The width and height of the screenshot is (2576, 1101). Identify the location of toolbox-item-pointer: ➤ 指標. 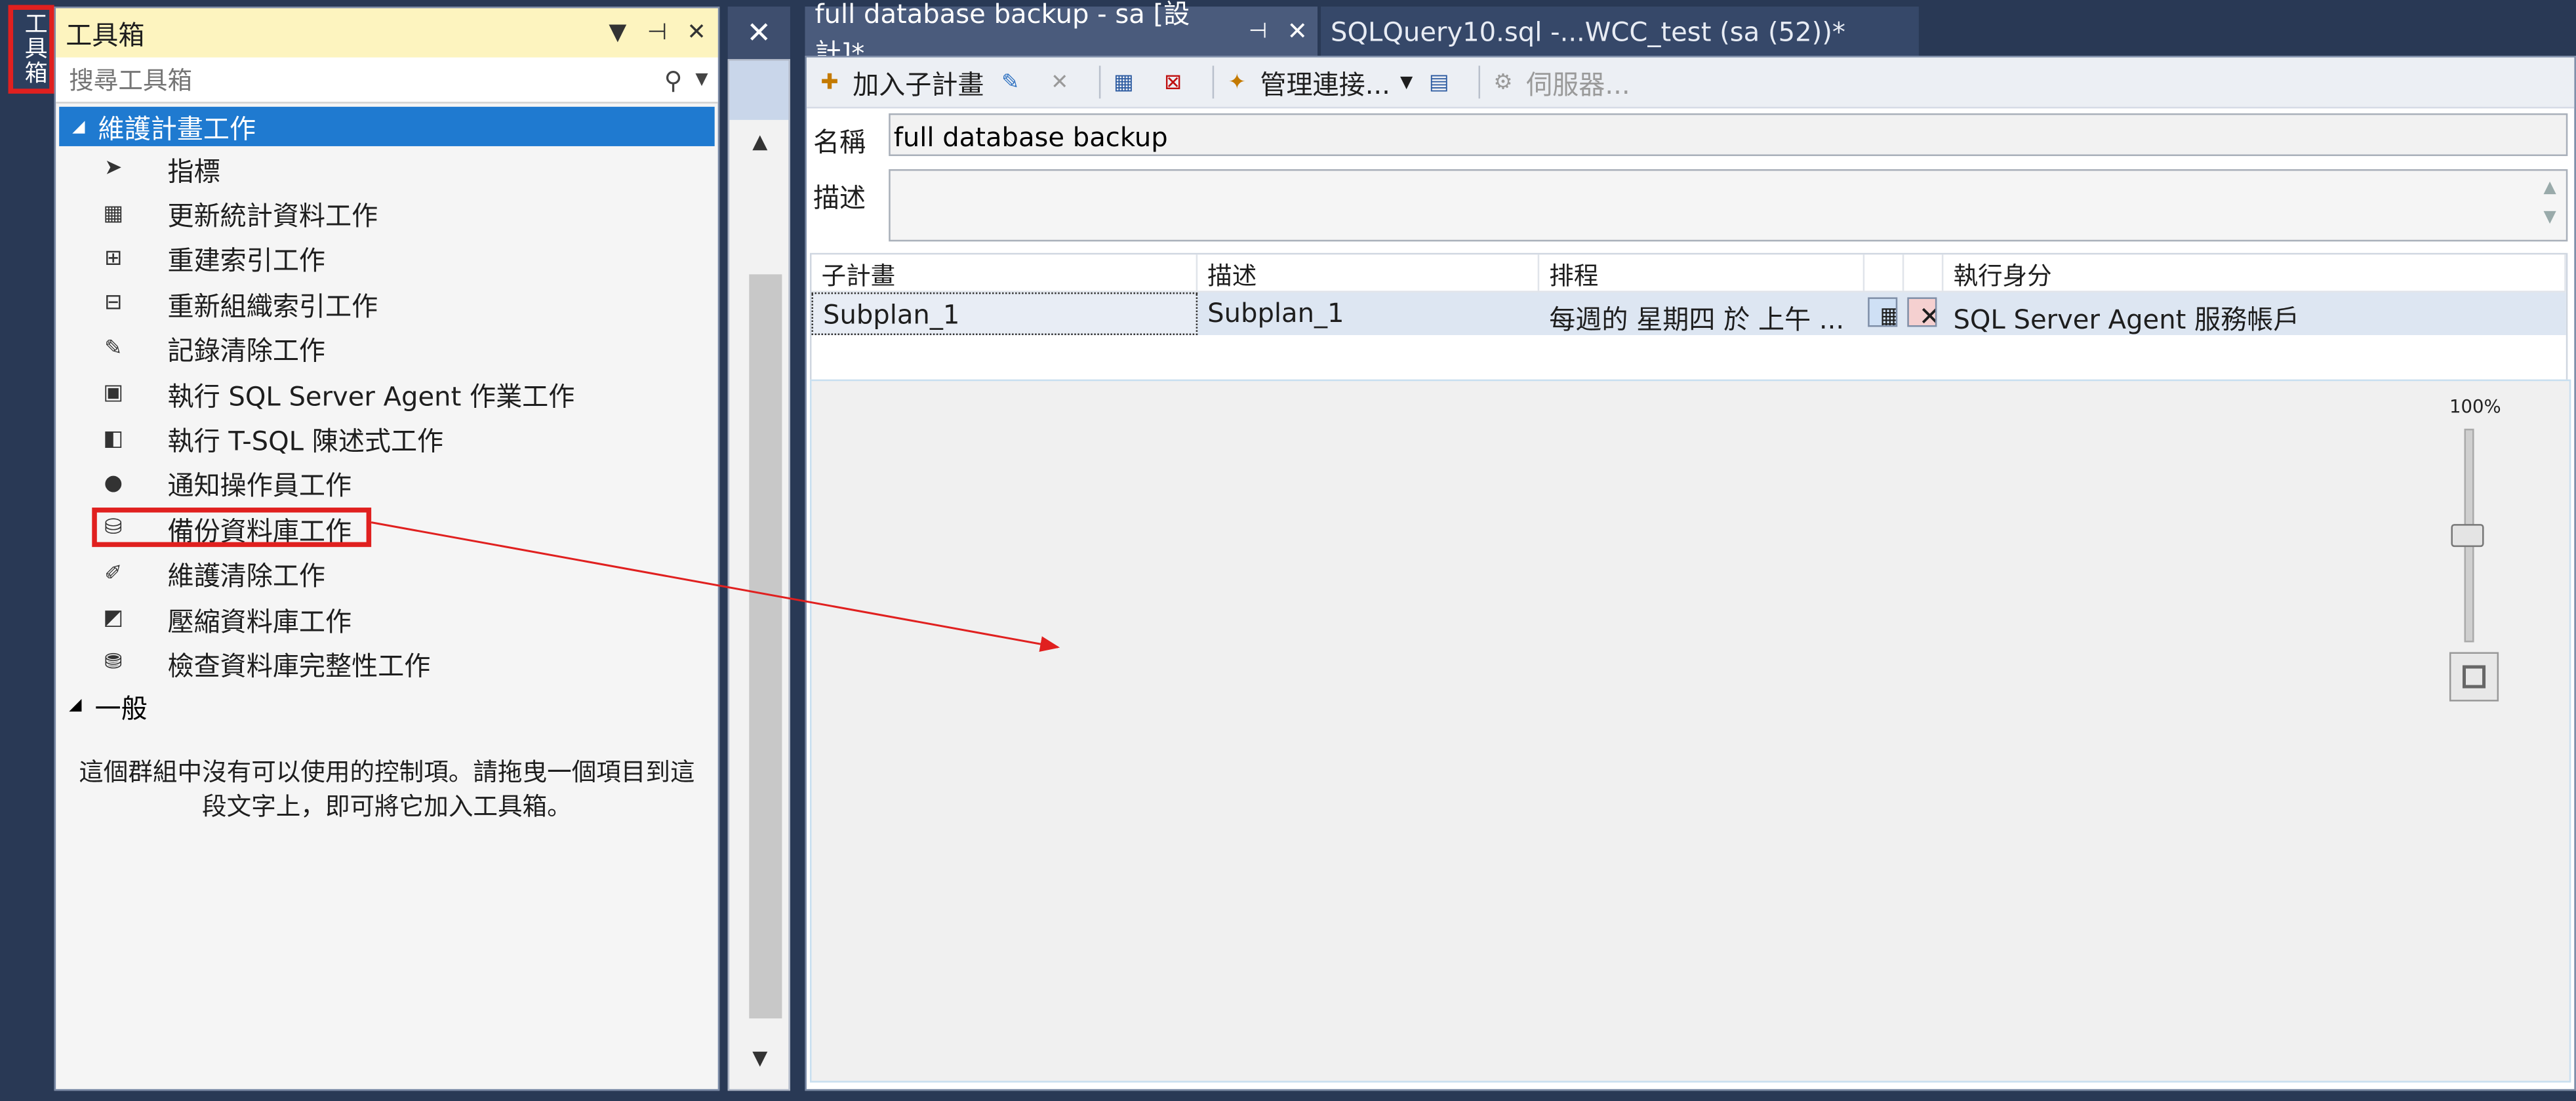
(387, 168).